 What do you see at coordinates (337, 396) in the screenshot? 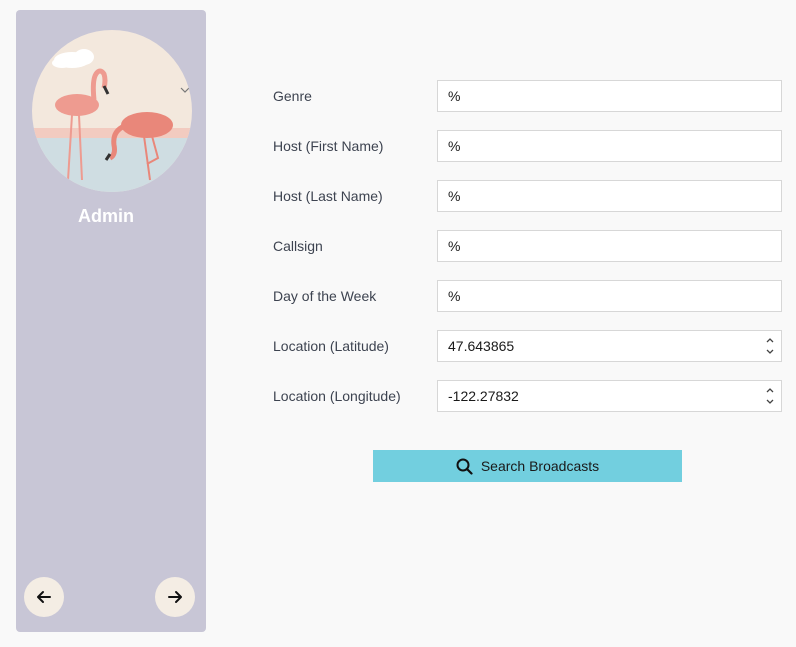
I see `longitude-label: Location (Longitude)` at bounding box center [337, 396].